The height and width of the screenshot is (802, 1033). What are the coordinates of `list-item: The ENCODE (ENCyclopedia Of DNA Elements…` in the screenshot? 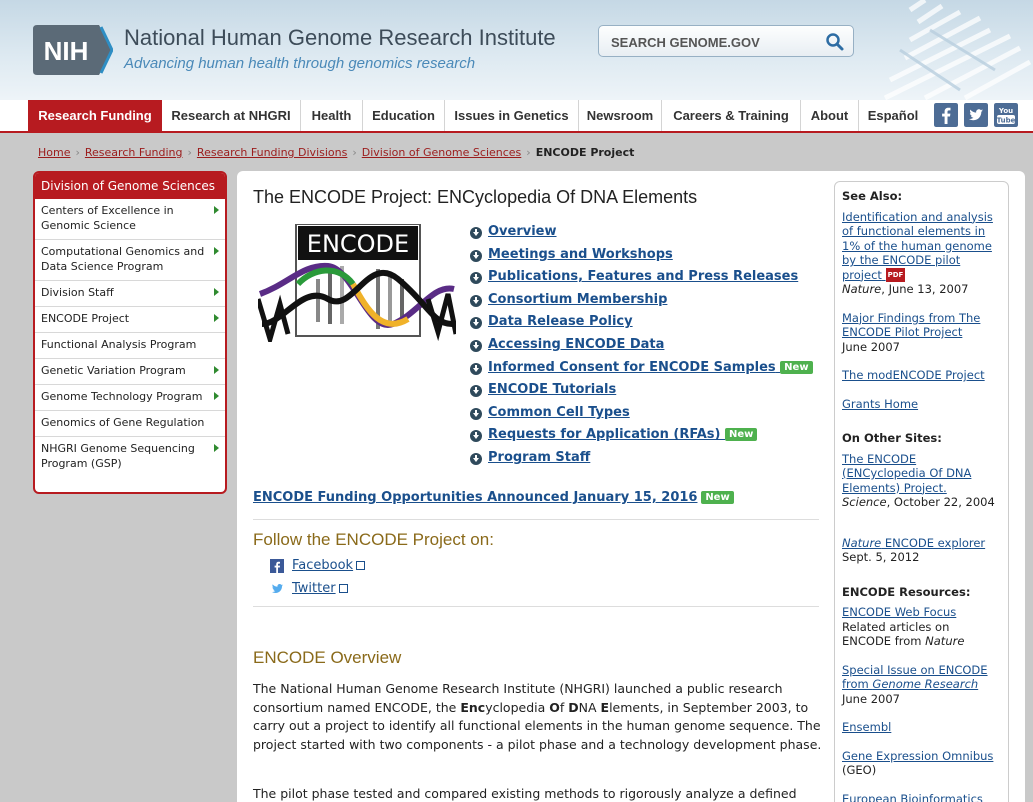 It's located at (921, 481).